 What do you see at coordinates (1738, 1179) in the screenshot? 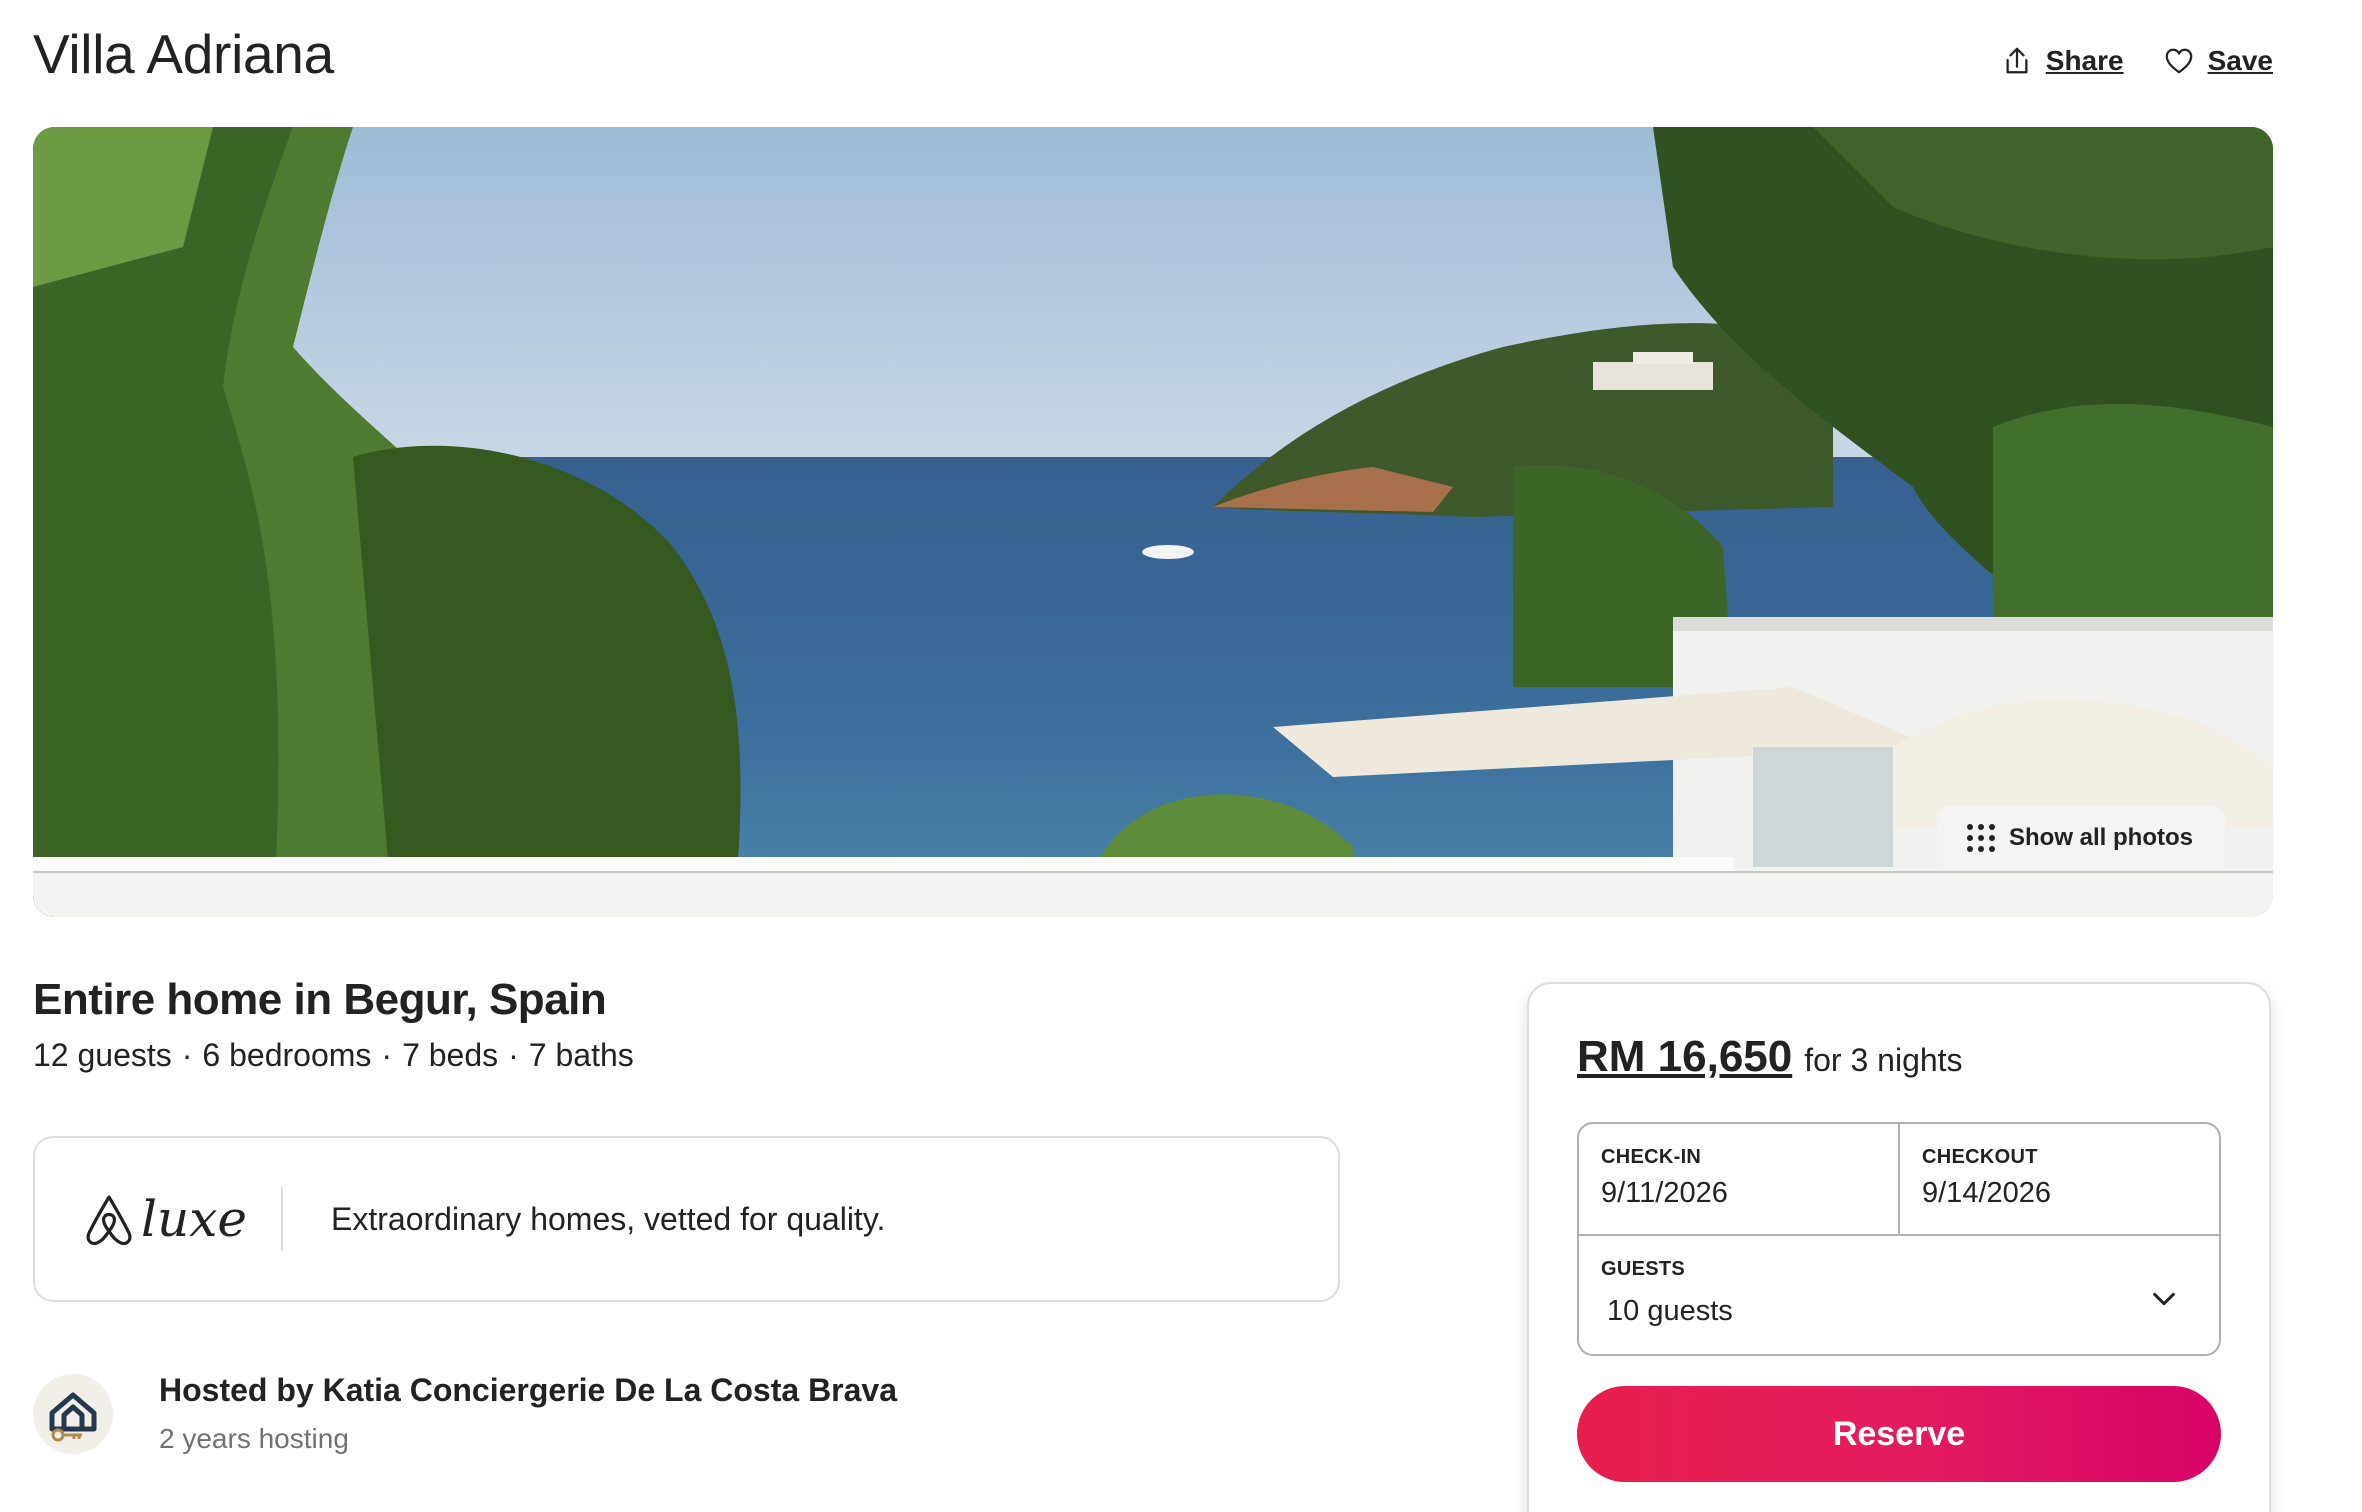
I see `checkin-field: CHECK-IN 9/11/2026` at bounding box center [1738, 1179].